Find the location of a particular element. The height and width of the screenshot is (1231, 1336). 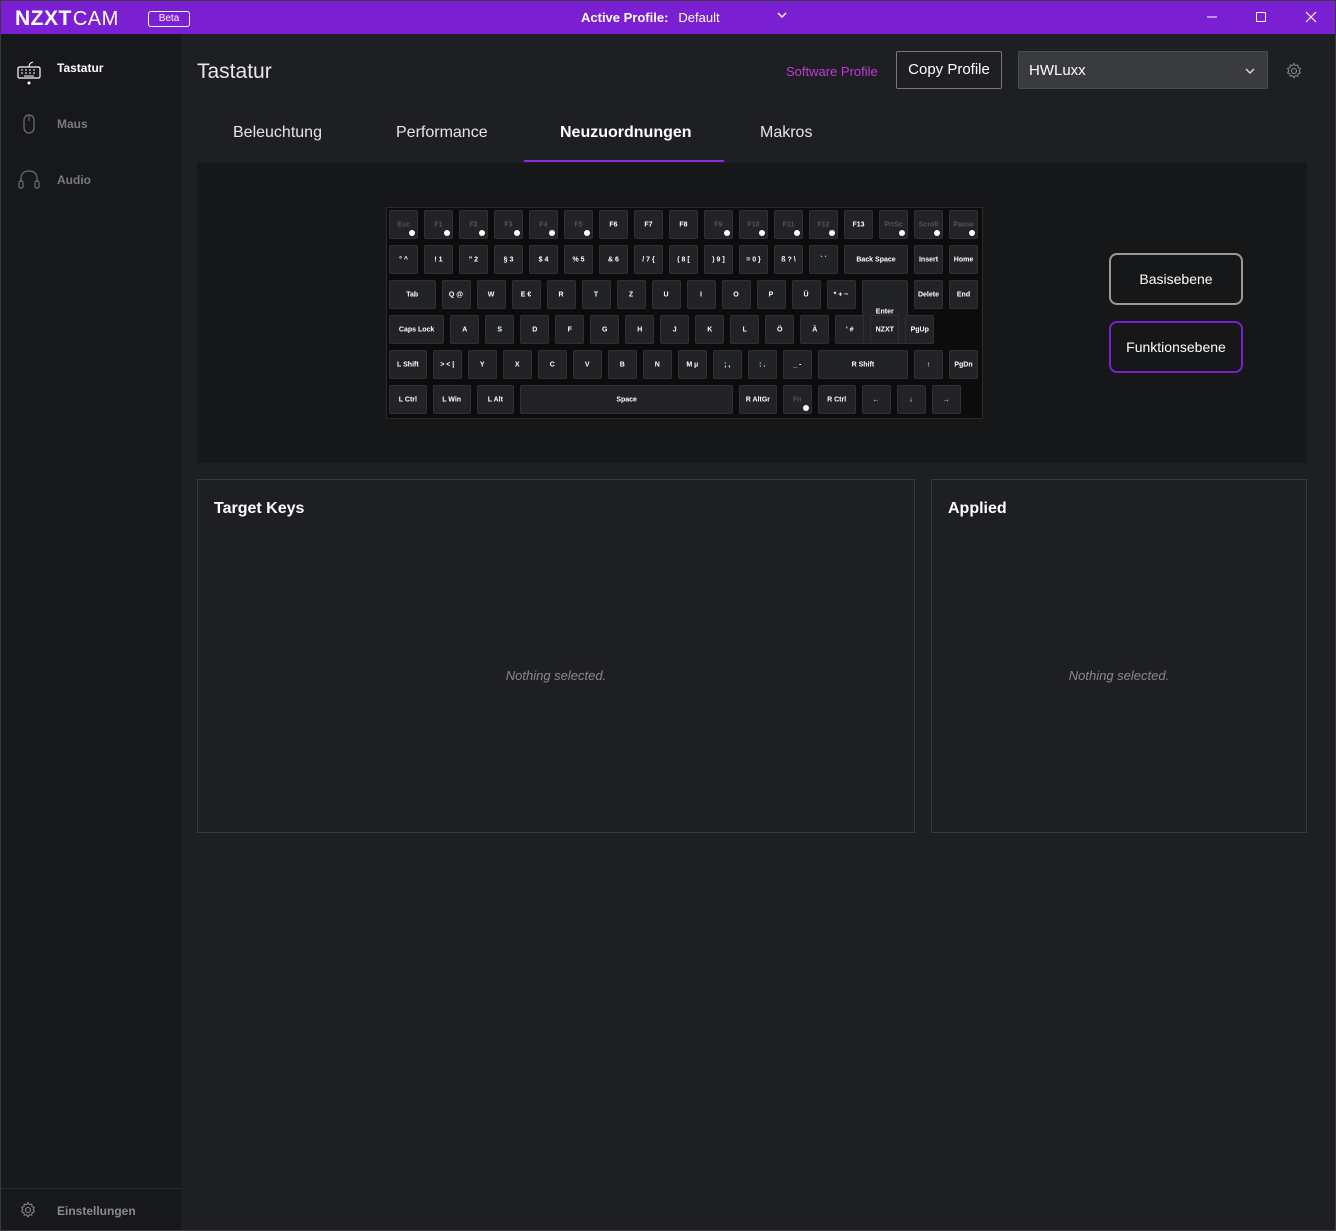

key-f8: F8 is located at coordinates (683, 224).